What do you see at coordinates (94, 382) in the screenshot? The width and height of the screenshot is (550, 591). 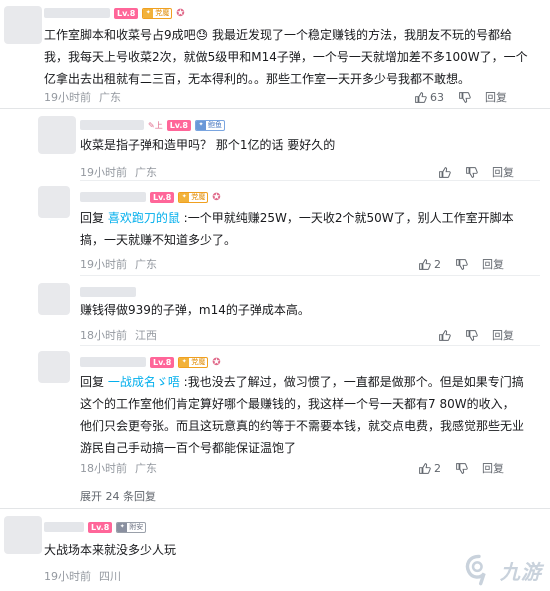 I see `reply-prefix: 回复` at bounding box center [94, 382].